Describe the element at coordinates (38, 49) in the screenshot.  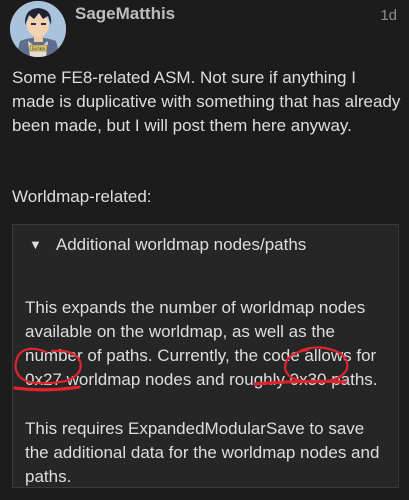
I see `avatar-badge-label: Eirika` at that location.